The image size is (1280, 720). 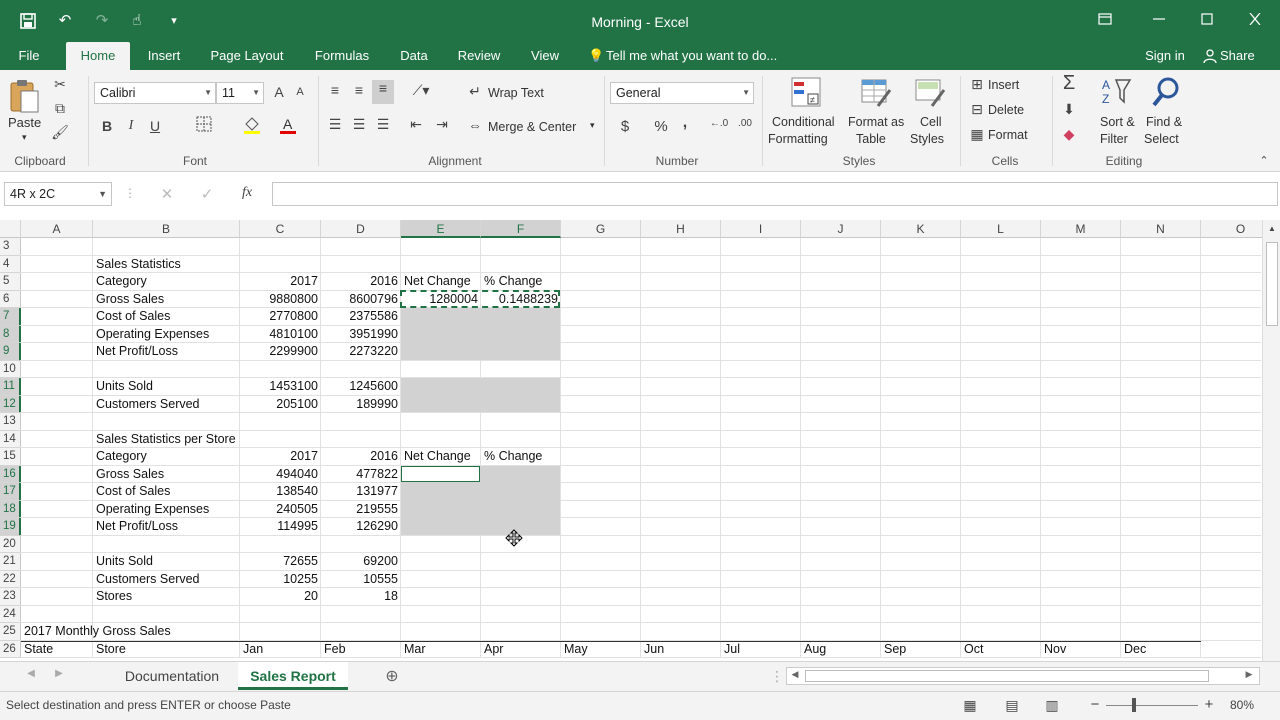 I want to click on decrease-decimal-icon: .00, so click(x=745, y=123).